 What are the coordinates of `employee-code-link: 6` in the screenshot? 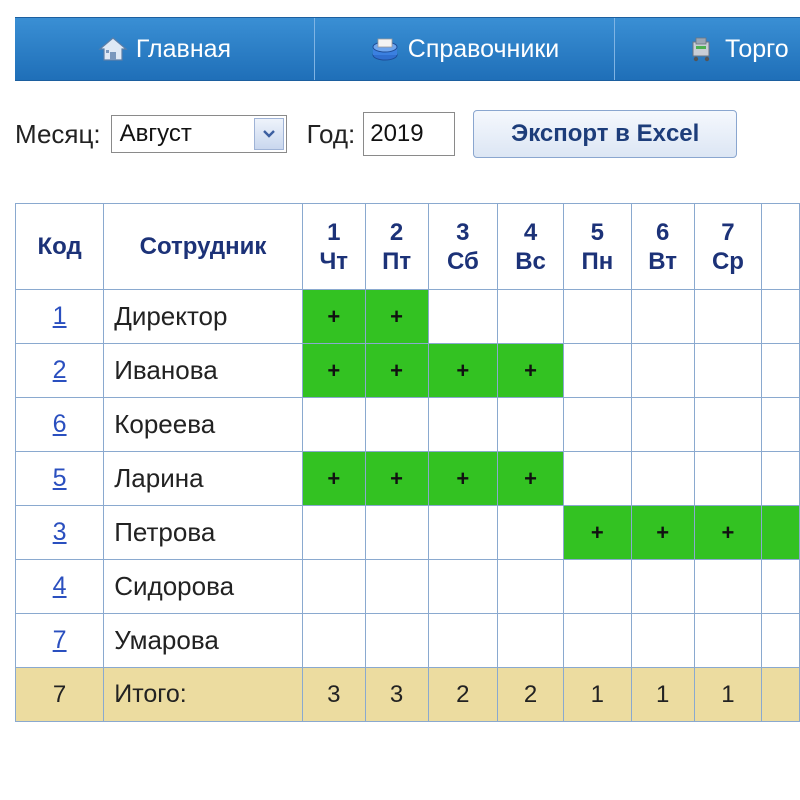 It's located at (60, 424).